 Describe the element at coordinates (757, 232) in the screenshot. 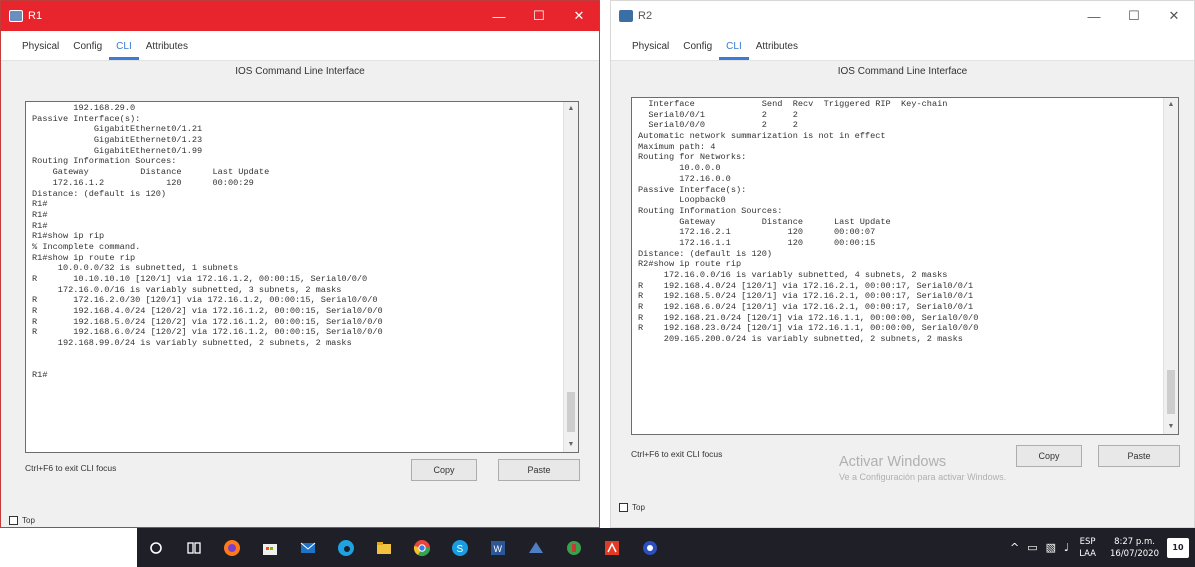

I see `terminal-line: 172.16.2.1 120 00:00:07` at that location.